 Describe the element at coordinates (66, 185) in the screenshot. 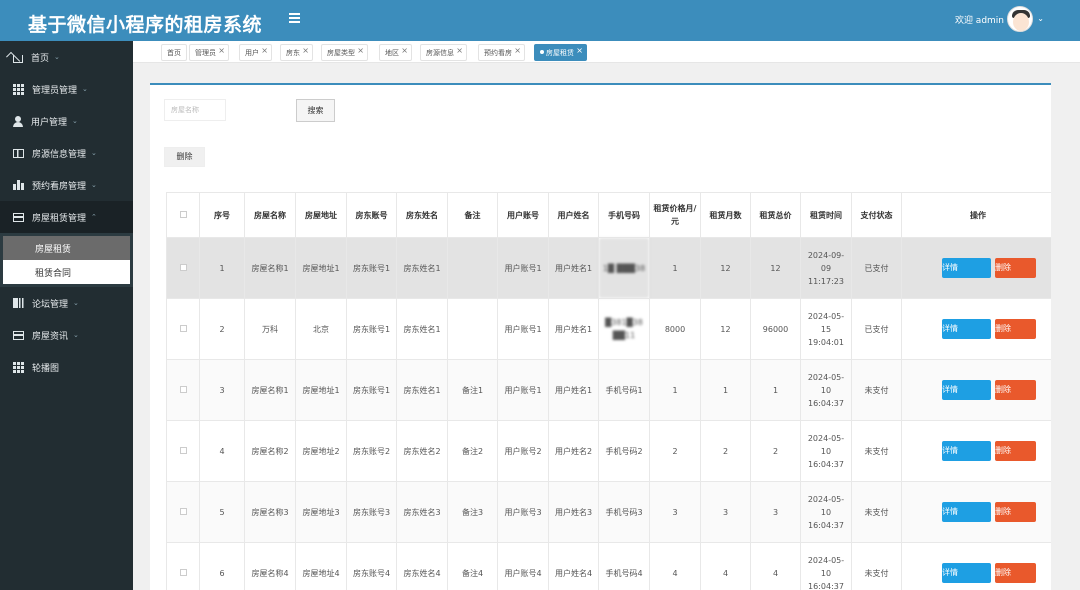

I see `sidebar-item-viewings: 预约看房管理 ⌄` at that location.